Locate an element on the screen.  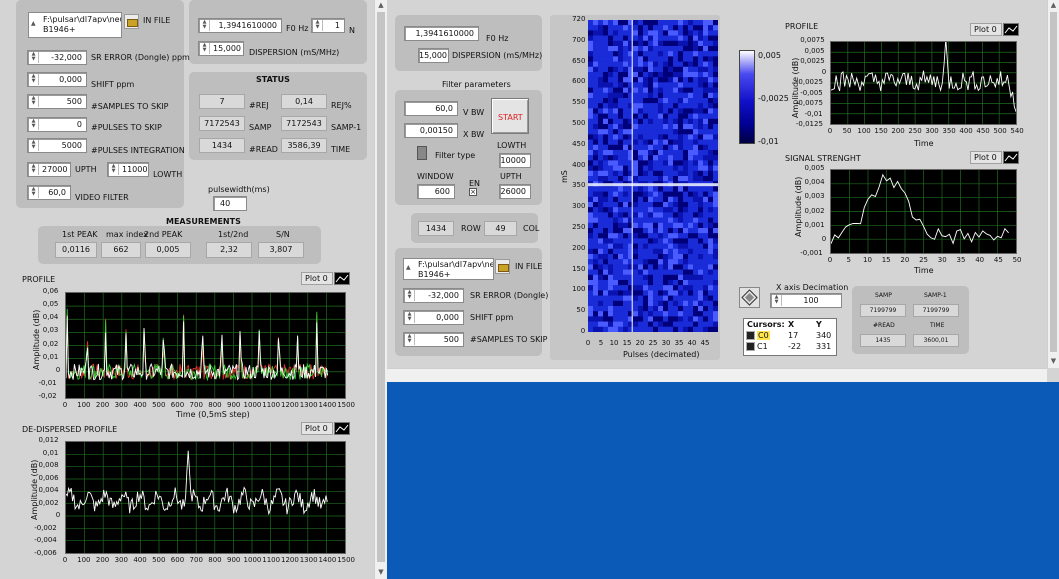
dedispersed-y-tick: -0,006 is located at coordinates (45, 553).